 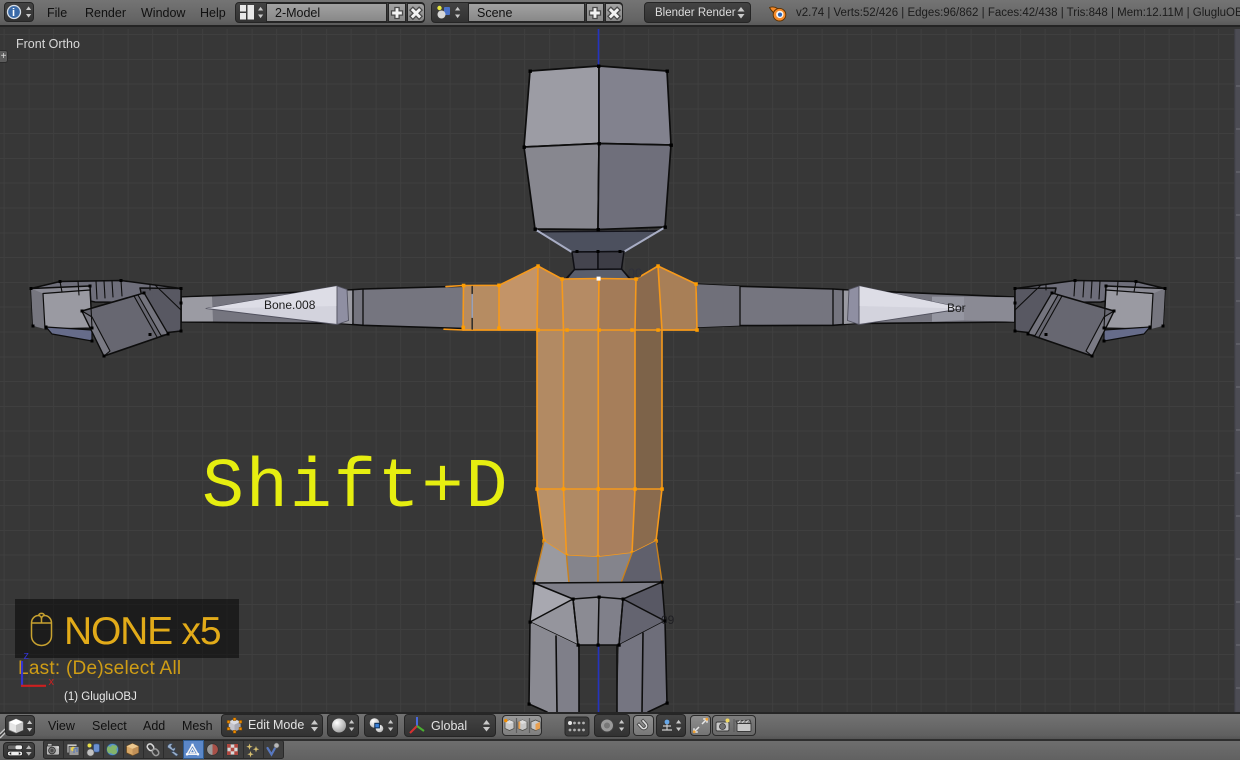 I want to click on svg-text: Bor, so click(x=956, y=308).